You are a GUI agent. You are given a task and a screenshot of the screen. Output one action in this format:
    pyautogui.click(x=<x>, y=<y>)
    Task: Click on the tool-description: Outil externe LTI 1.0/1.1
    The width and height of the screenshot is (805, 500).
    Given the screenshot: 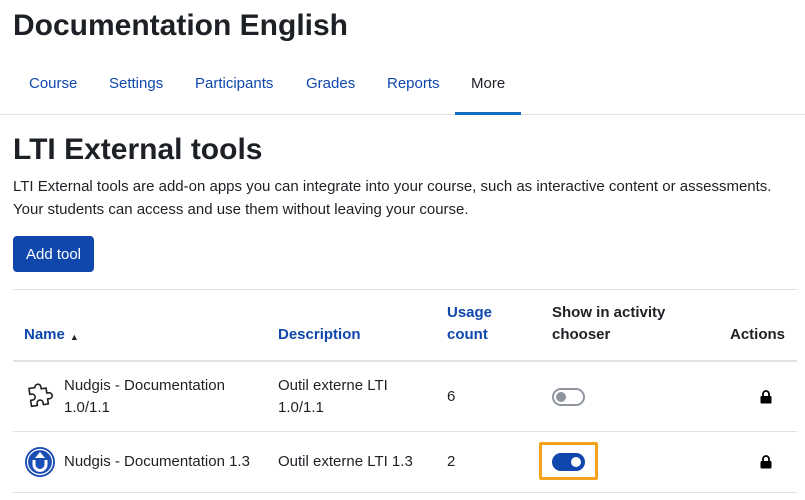 What is the action you would take?
    pyautogui.click(x=333, y=397)
    